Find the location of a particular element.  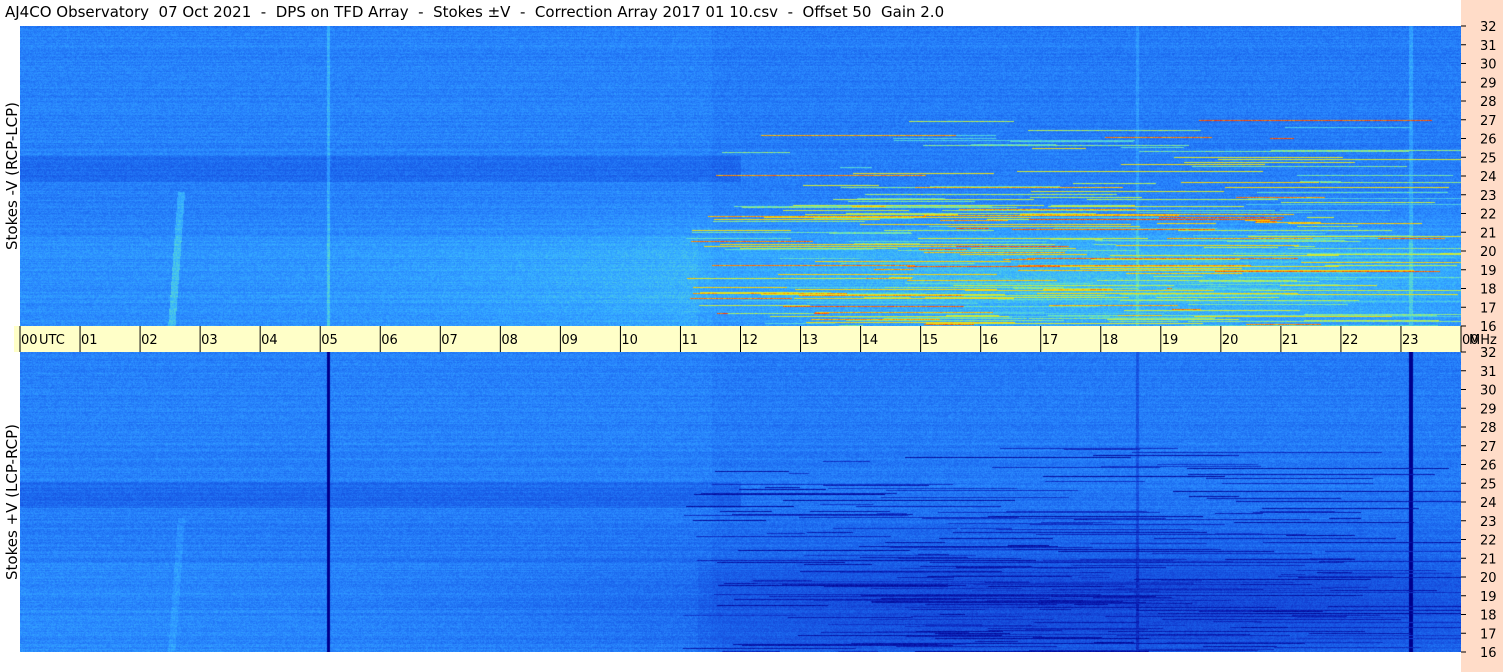

time-tick-label: 12 is located at coordinates (750, 340).